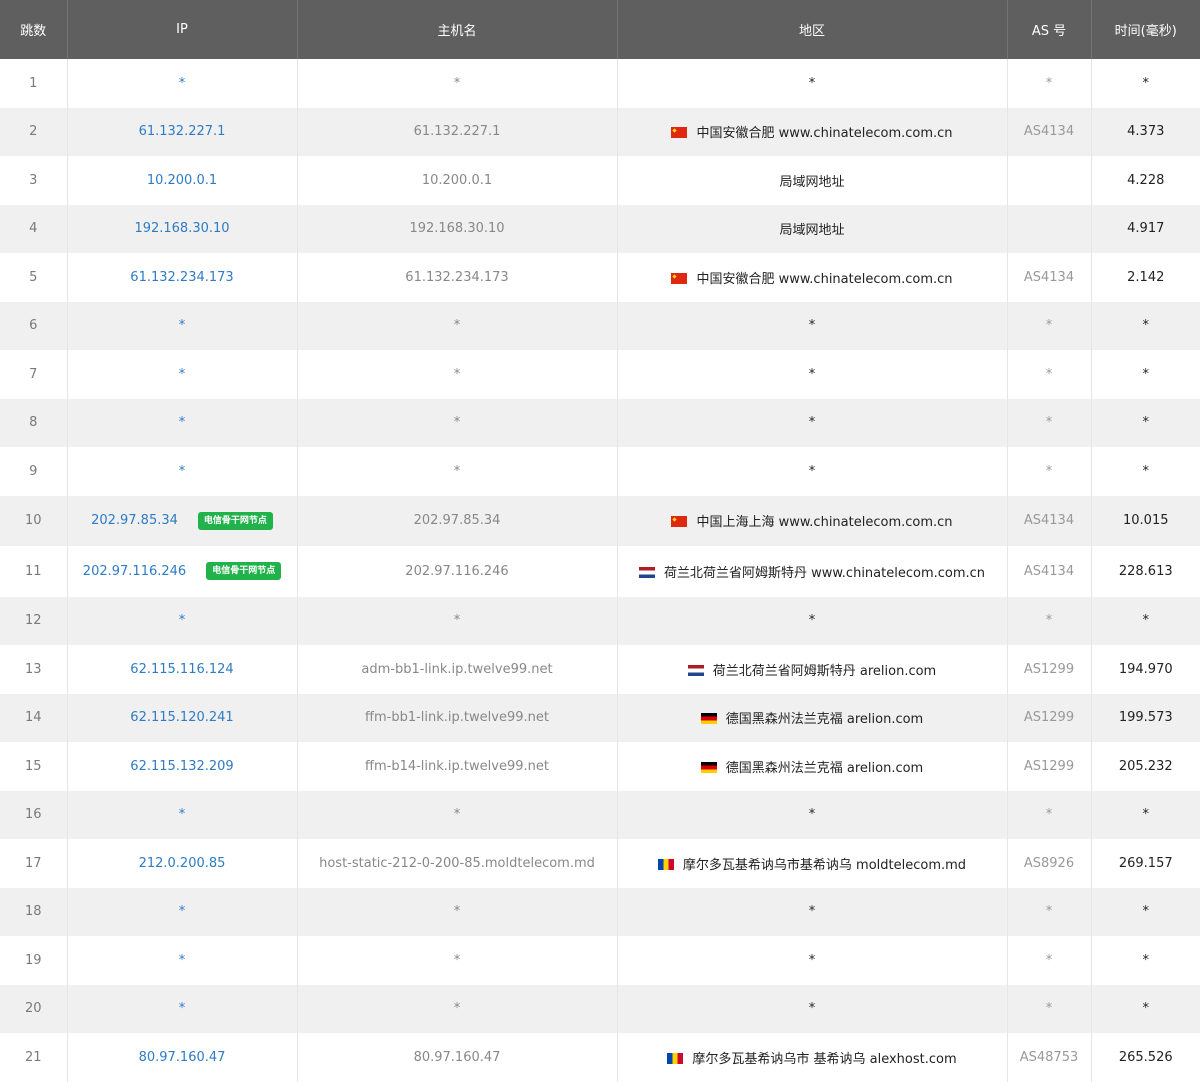  I want to click on column-header-region: 地区, so click(812, 29).